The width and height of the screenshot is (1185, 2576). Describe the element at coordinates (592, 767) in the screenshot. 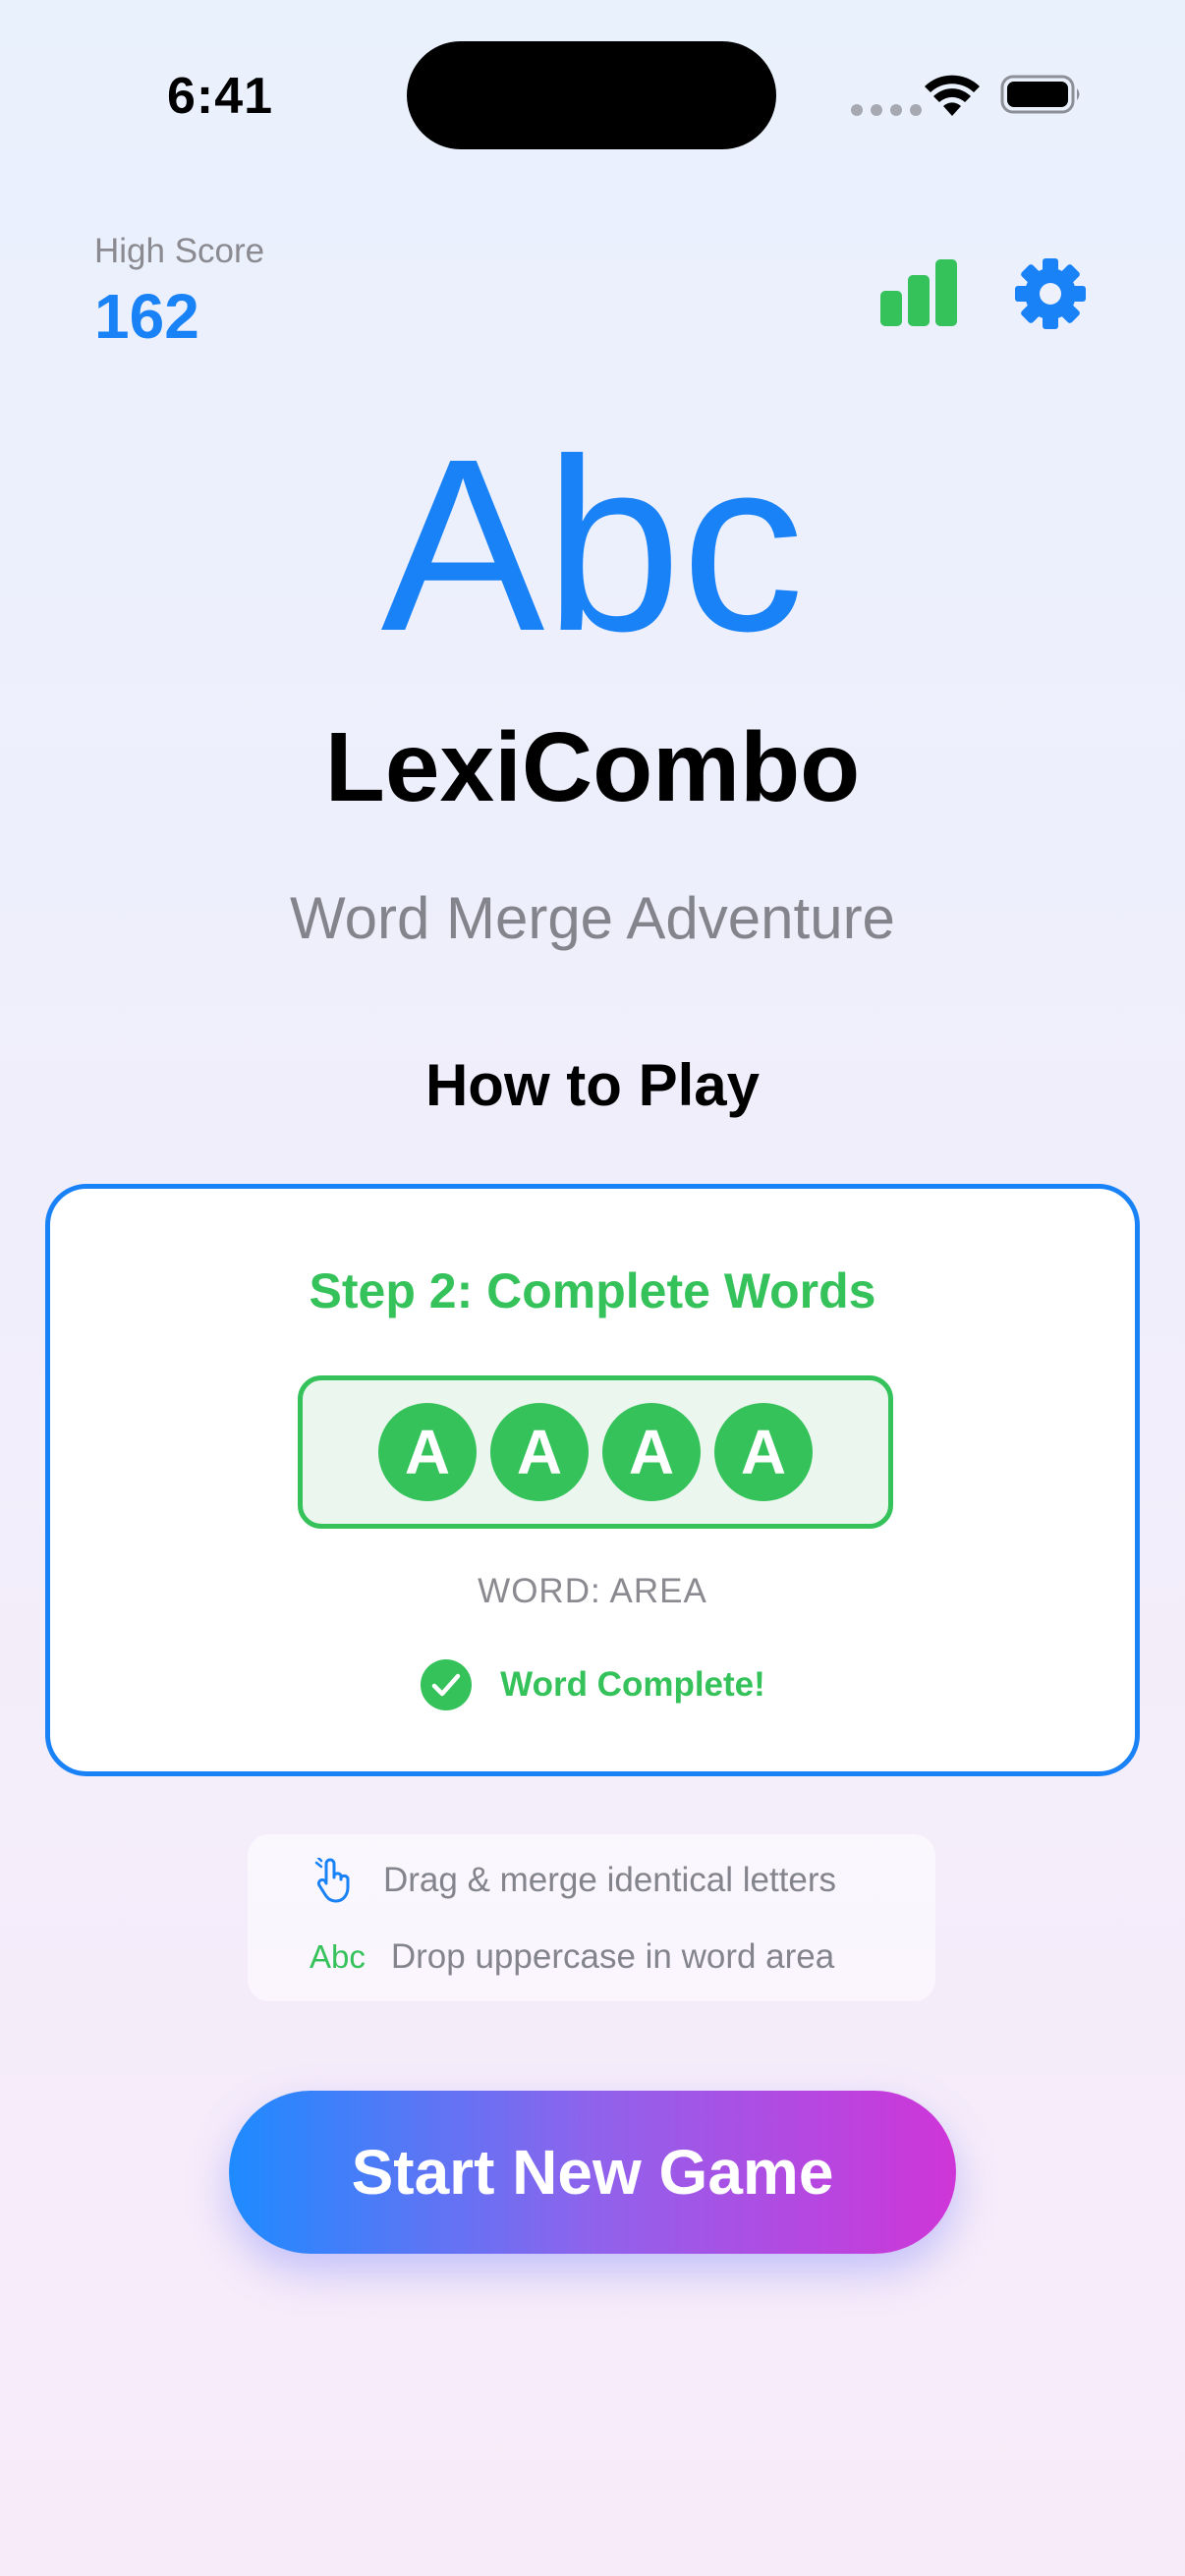

I see `app-title: LexiCombo` at that location.